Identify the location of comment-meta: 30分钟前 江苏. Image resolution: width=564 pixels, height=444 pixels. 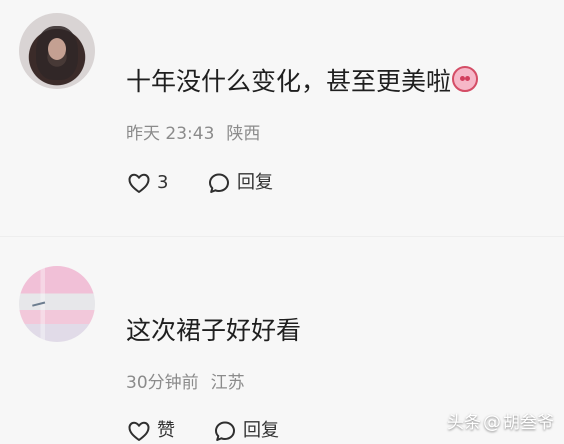
(185, 383).